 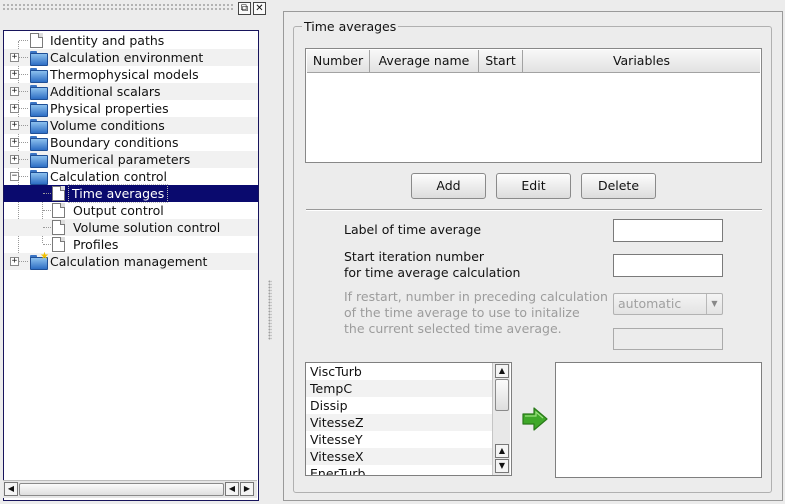 What do you see at coordinates (502, 371) in the screenshot?
I see `scroll-up-button: ▲` at bounding box center [502, 371].